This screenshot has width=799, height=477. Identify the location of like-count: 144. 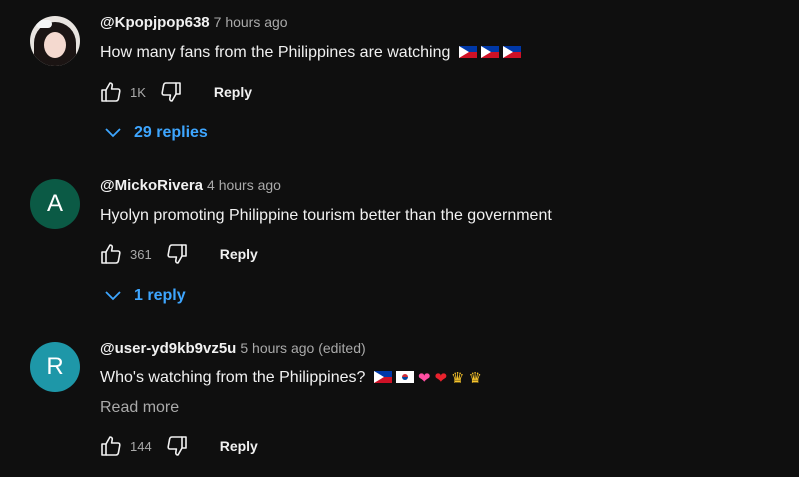
(141, 446).